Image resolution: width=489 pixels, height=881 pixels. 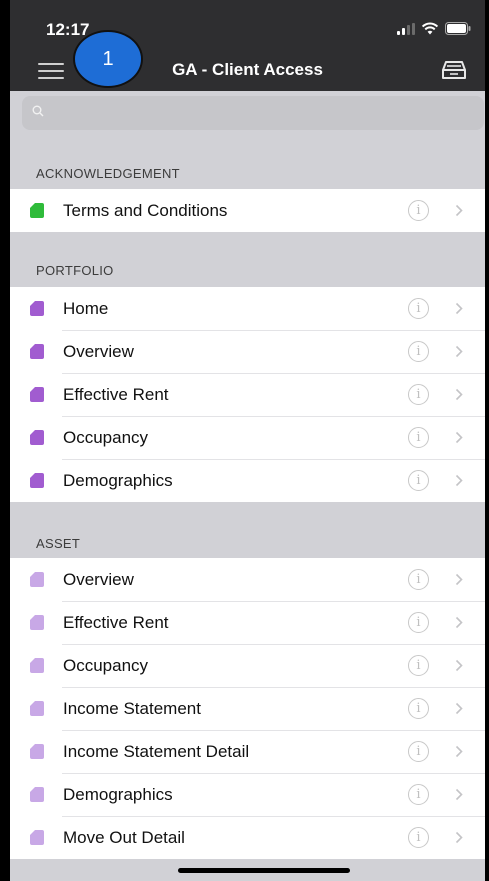 I want to click on list-item-label: Terms and Conditions, so click(x=145, y=210).